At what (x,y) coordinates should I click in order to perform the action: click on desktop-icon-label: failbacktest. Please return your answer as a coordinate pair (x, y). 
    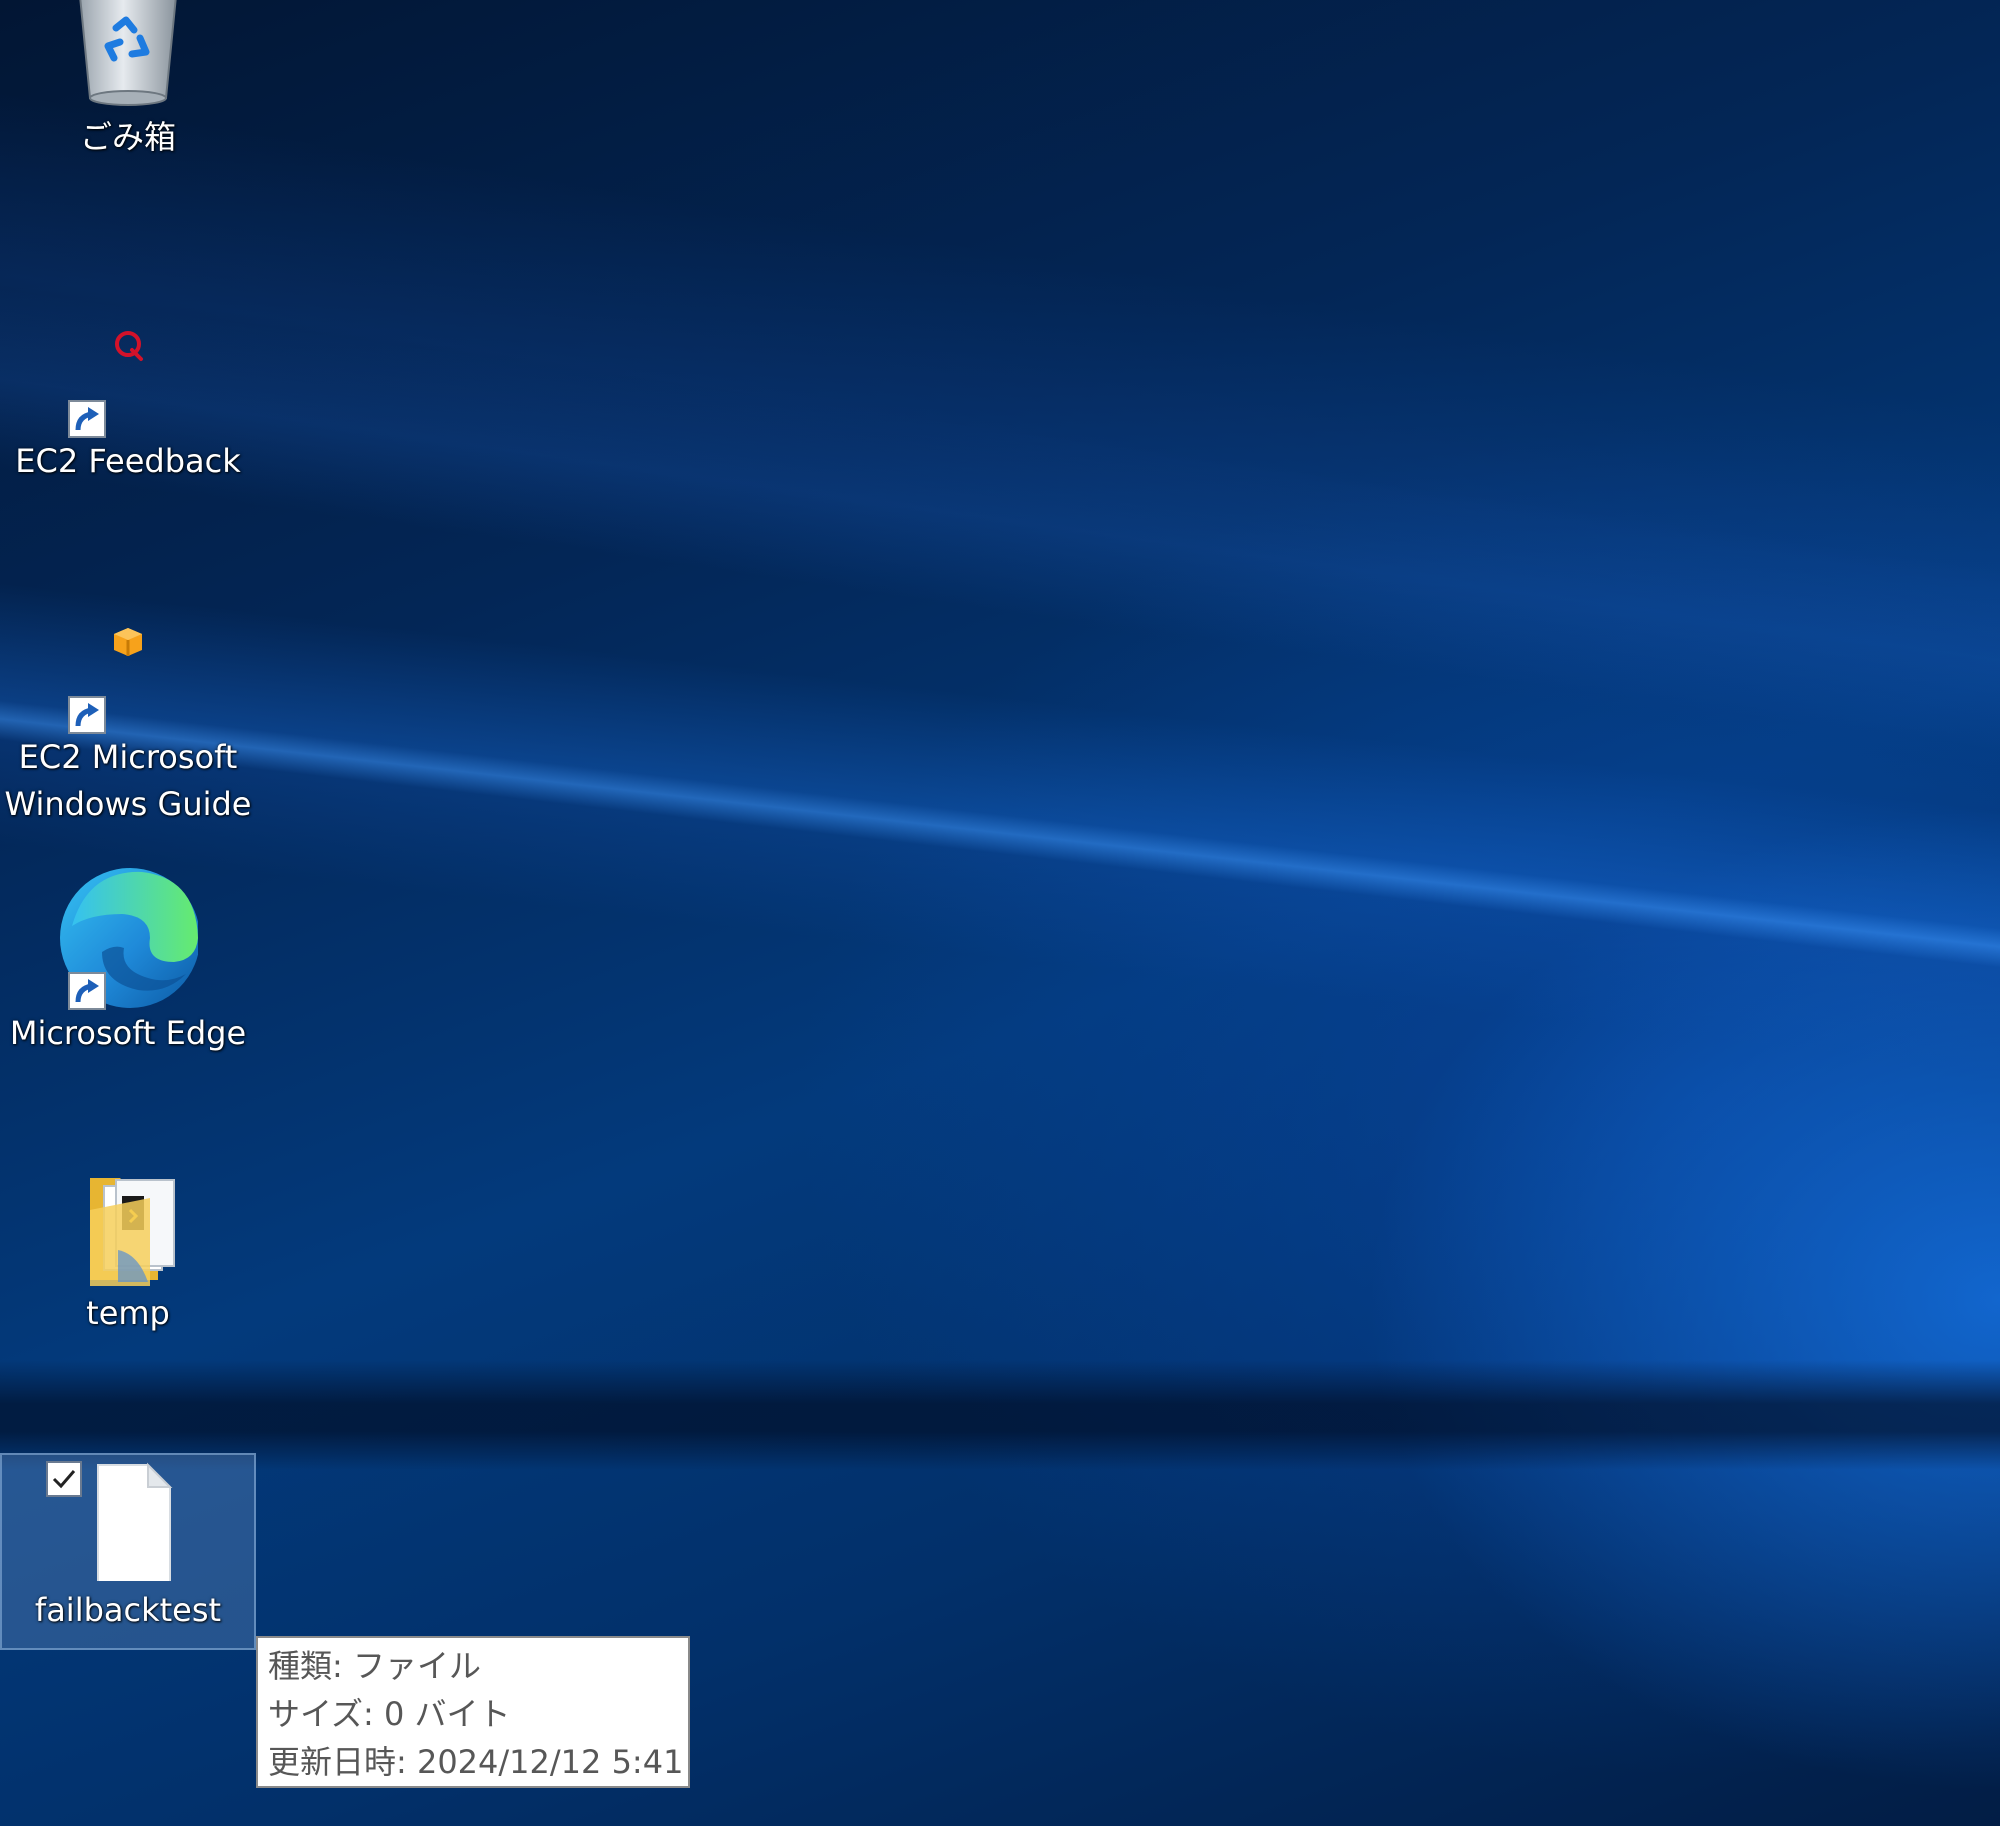
    Looking at the image, I should click on (128, 1610).